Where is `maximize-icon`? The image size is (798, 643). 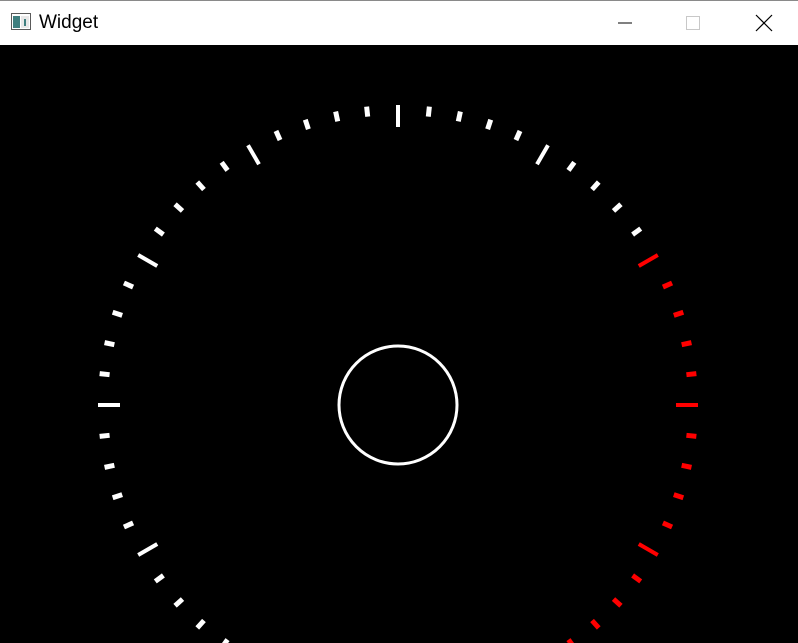 maximize-icon is located at coordinates (693, 23).